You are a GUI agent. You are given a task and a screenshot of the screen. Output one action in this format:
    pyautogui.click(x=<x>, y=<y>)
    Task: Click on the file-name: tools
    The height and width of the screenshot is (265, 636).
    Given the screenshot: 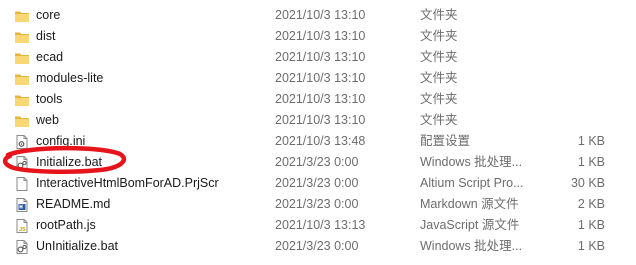 What is the action you would take?
    pyautogui.click(x=49, y=99)
    